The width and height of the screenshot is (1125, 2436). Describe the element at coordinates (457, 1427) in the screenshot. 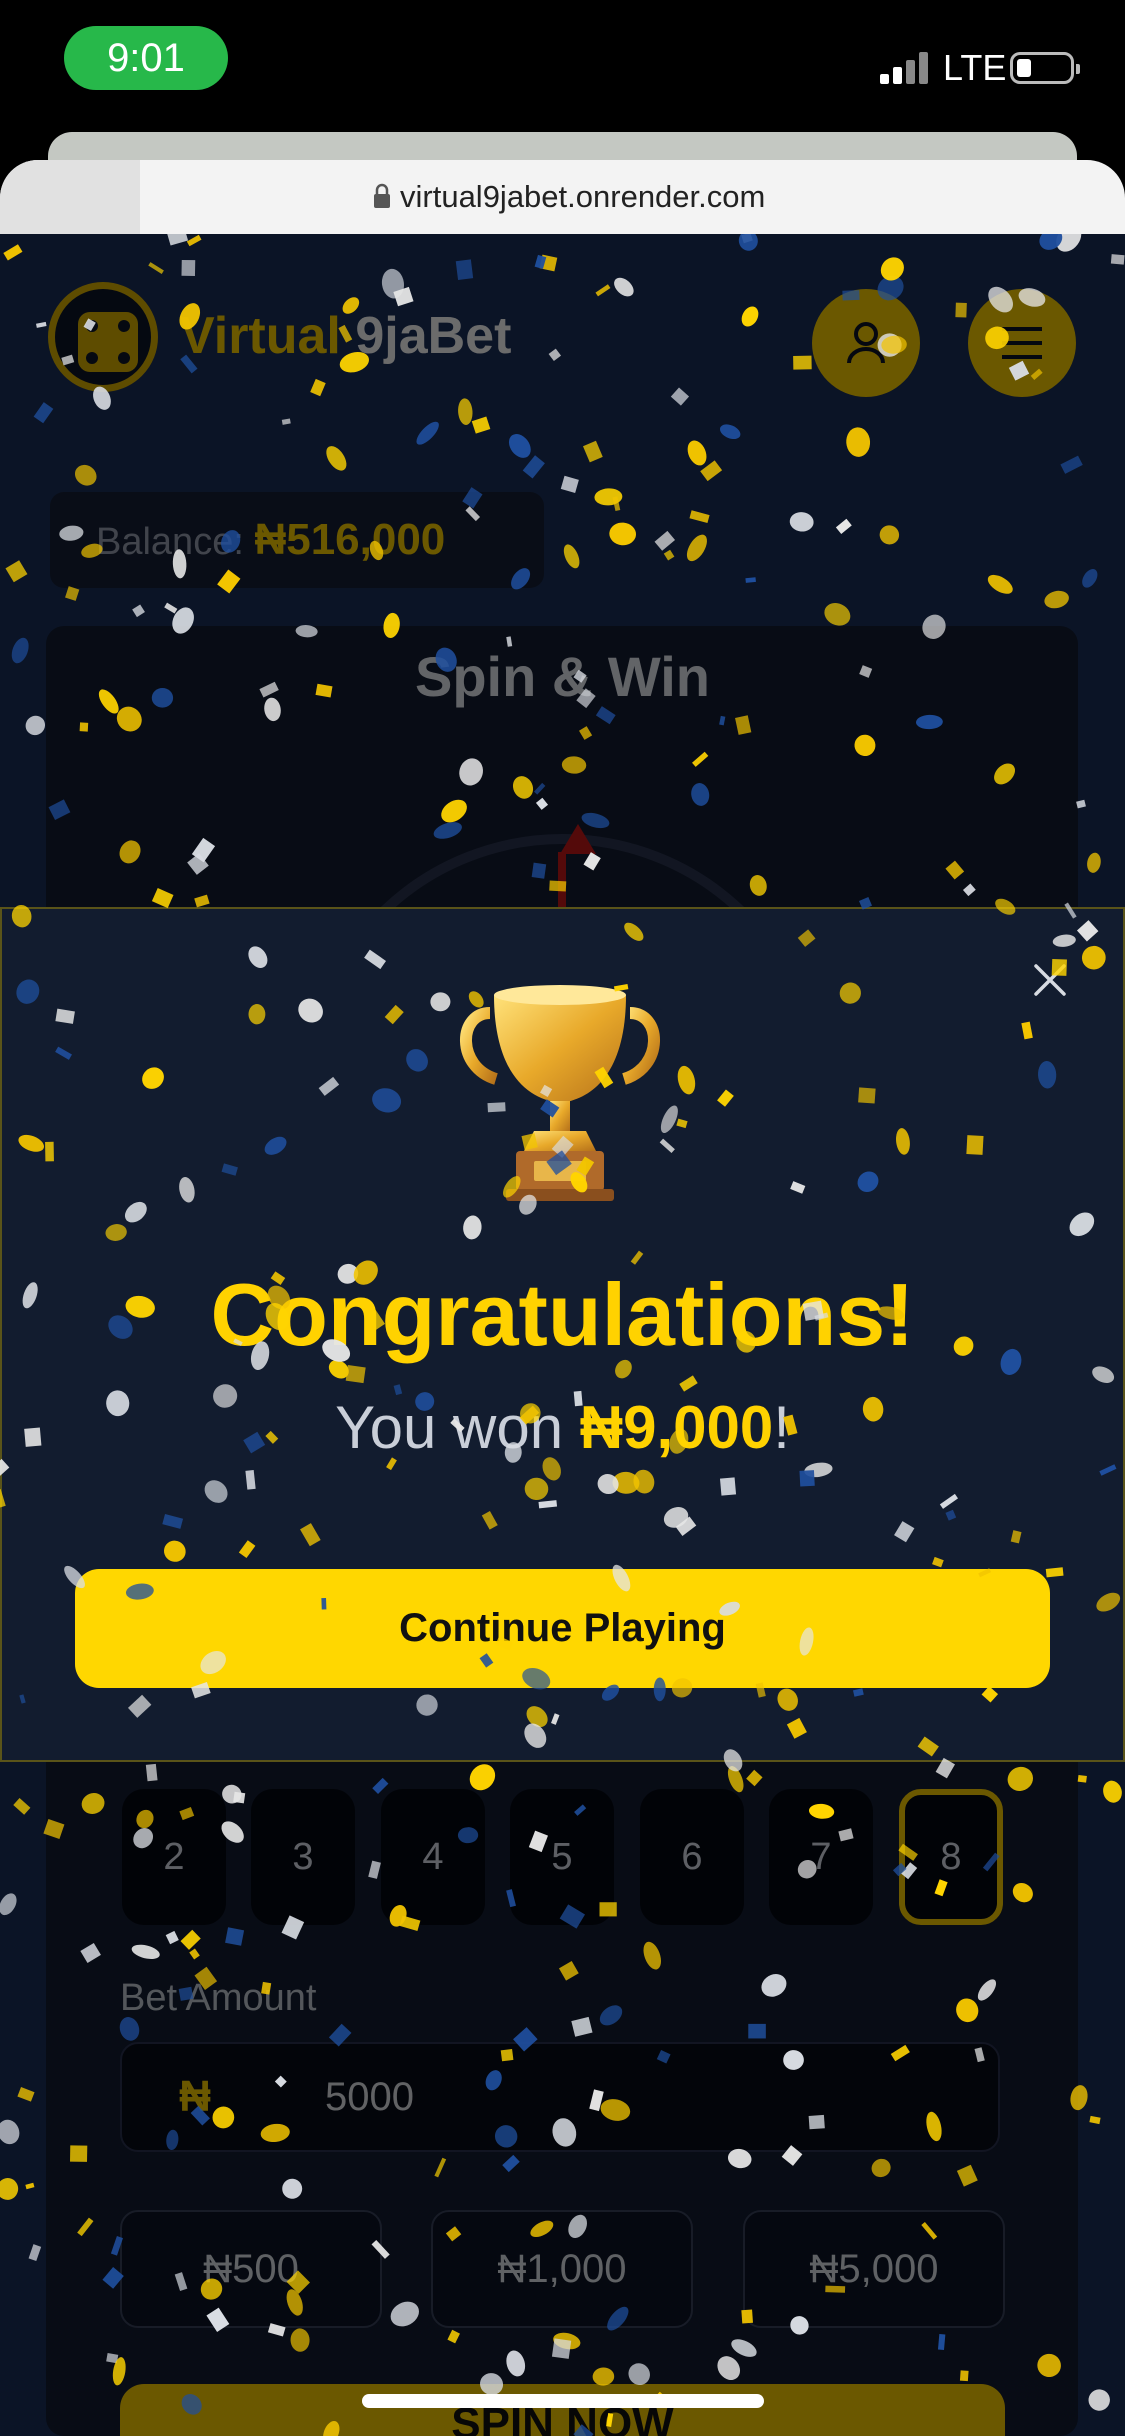

I see `win-prefix: You won` at that location.